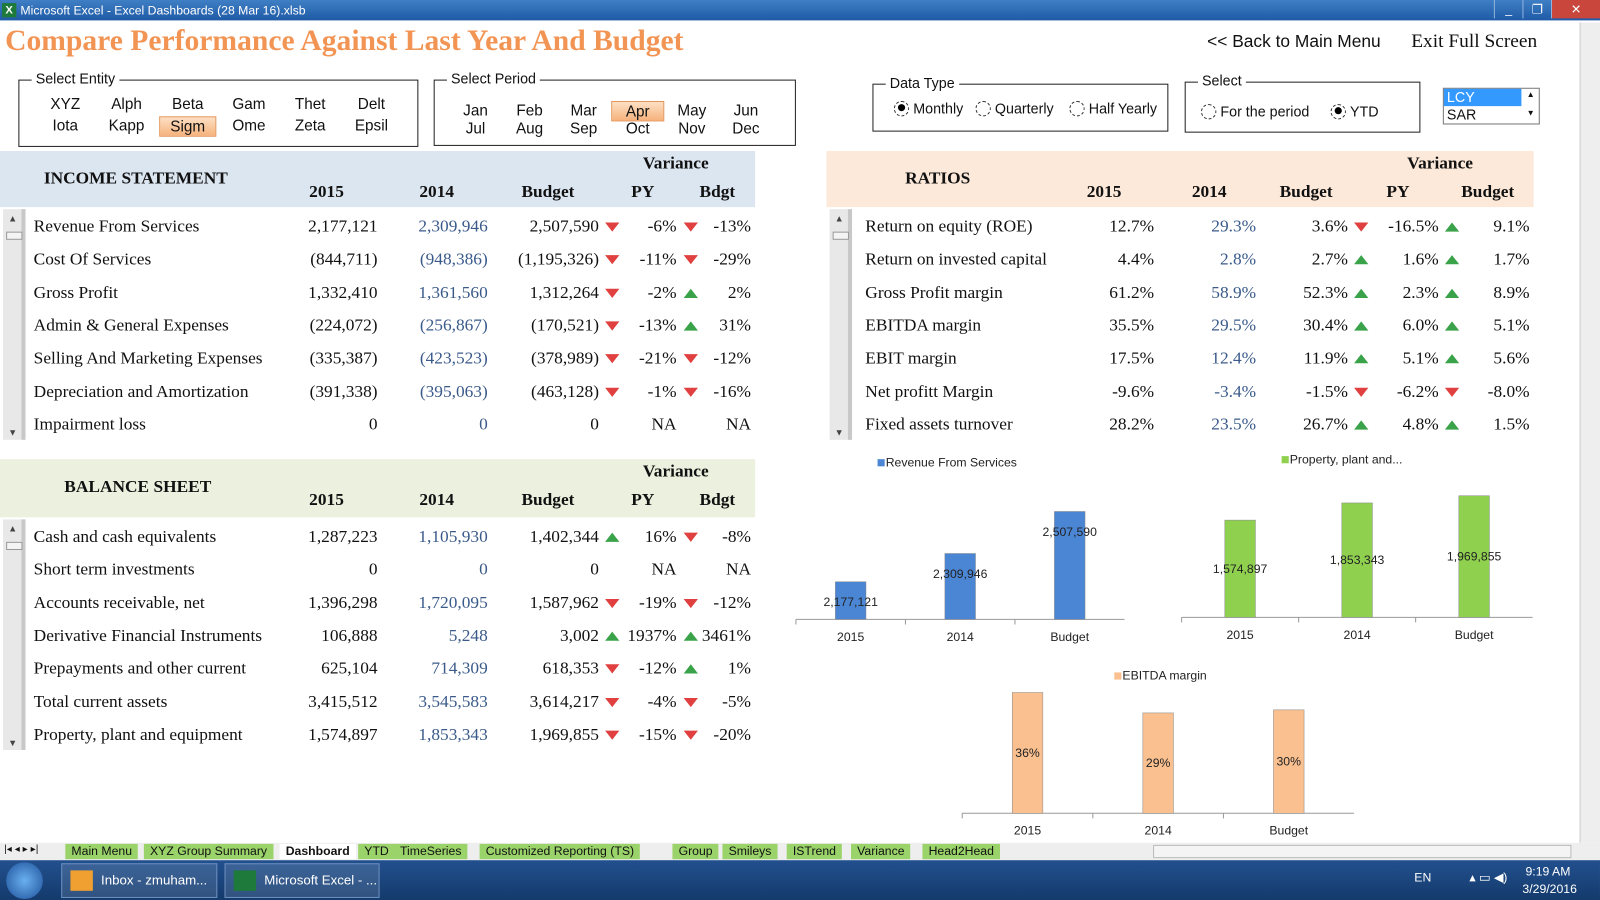 This screenshot has height=900, width=1600. What do you see at coordinates (208, 851) in the screenshot?
I see `sheet-tab-xyz-group-summary: XYZ Group Summary` at bounding box center [208, 851].